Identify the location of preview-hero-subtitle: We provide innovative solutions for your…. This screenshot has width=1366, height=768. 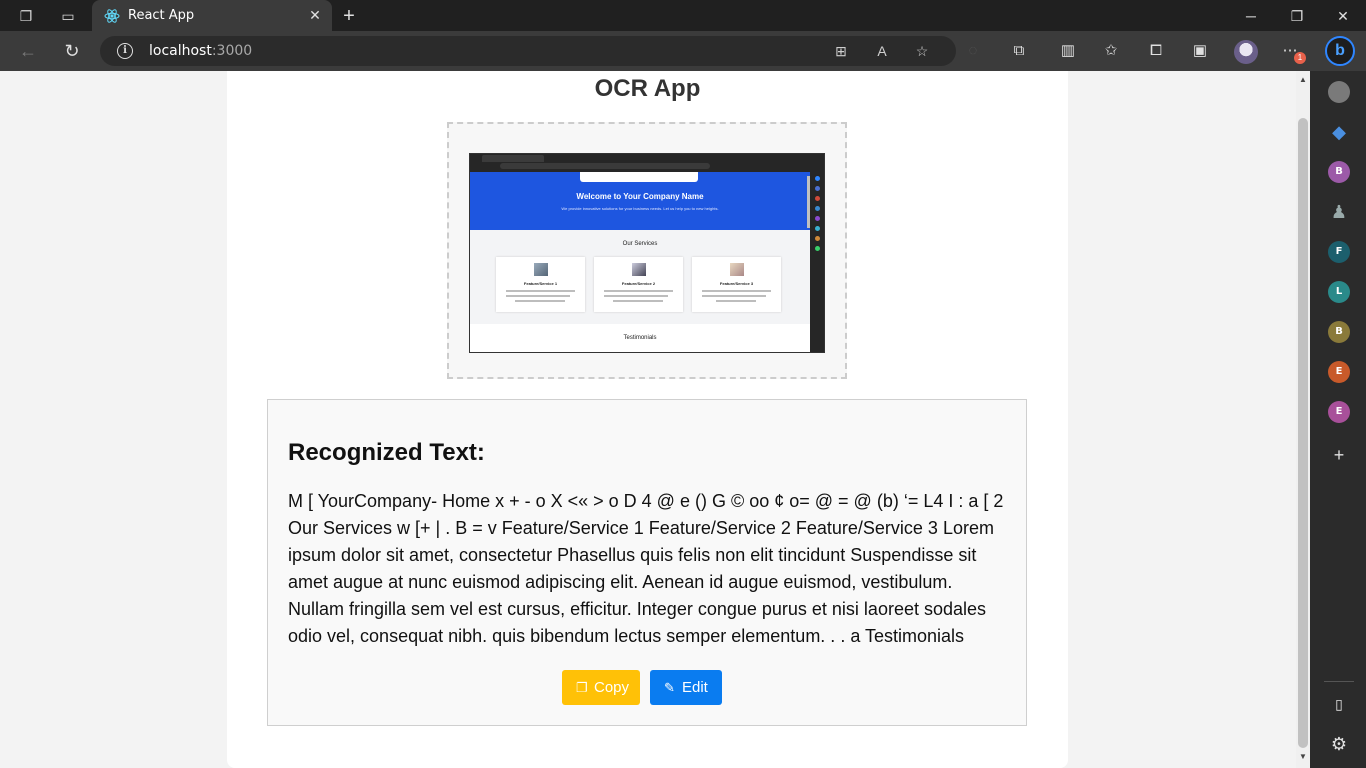
(640, 208).